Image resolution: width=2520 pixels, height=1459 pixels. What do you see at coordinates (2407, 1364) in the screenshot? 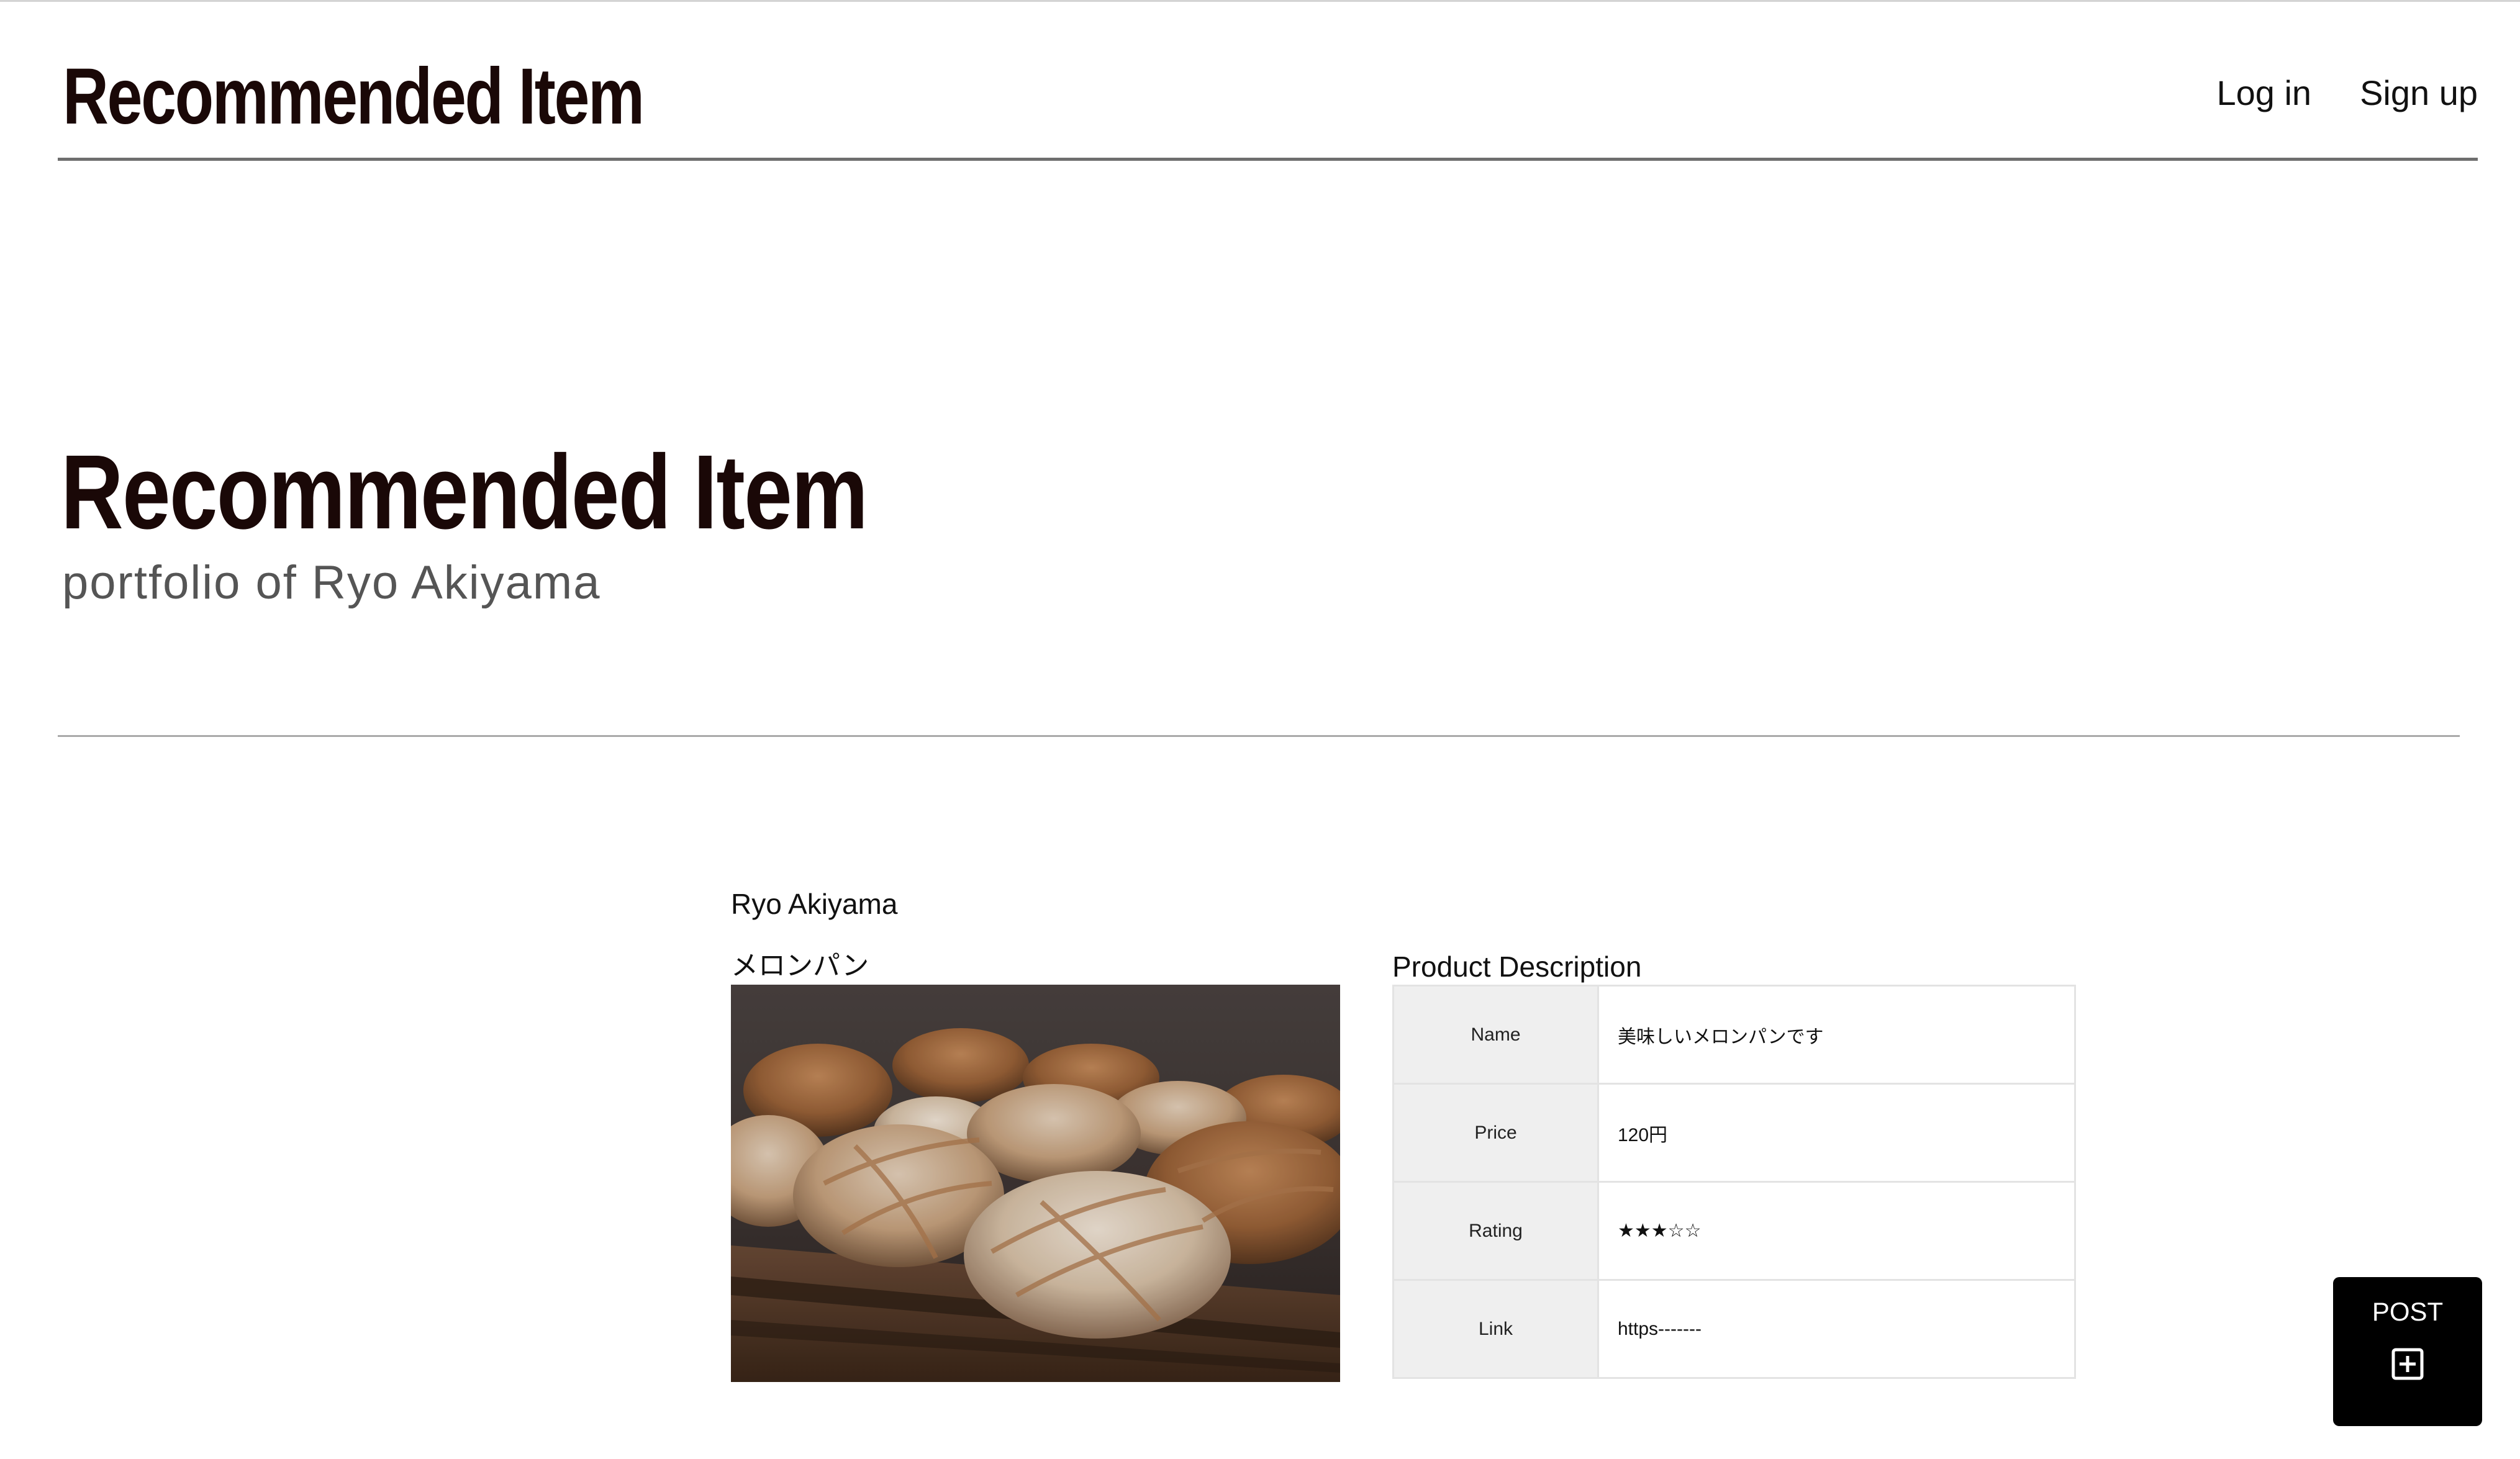
I see `plus-square-icon` at bounding box center [2407, 1364].